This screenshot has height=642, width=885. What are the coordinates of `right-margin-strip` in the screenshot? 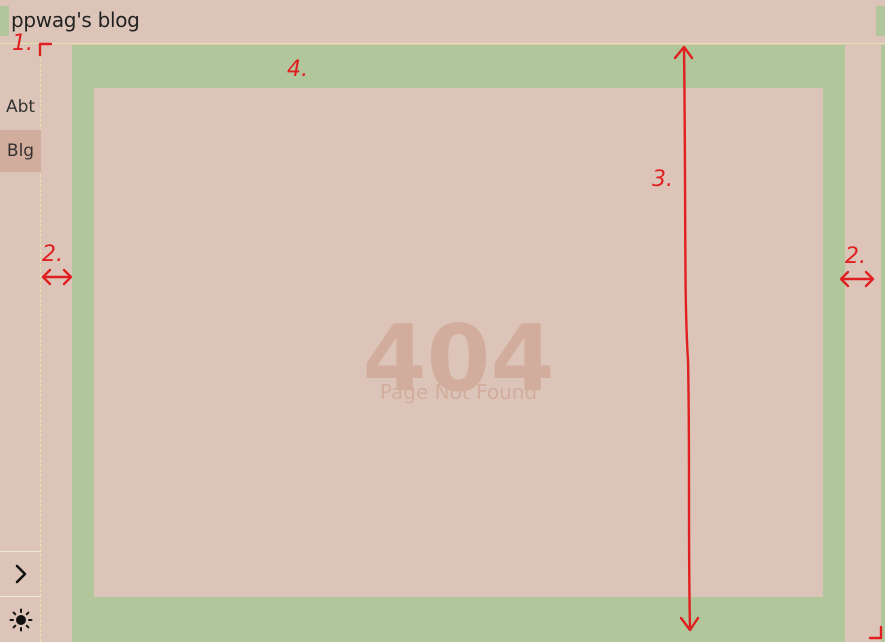 It's located at (880, 343).